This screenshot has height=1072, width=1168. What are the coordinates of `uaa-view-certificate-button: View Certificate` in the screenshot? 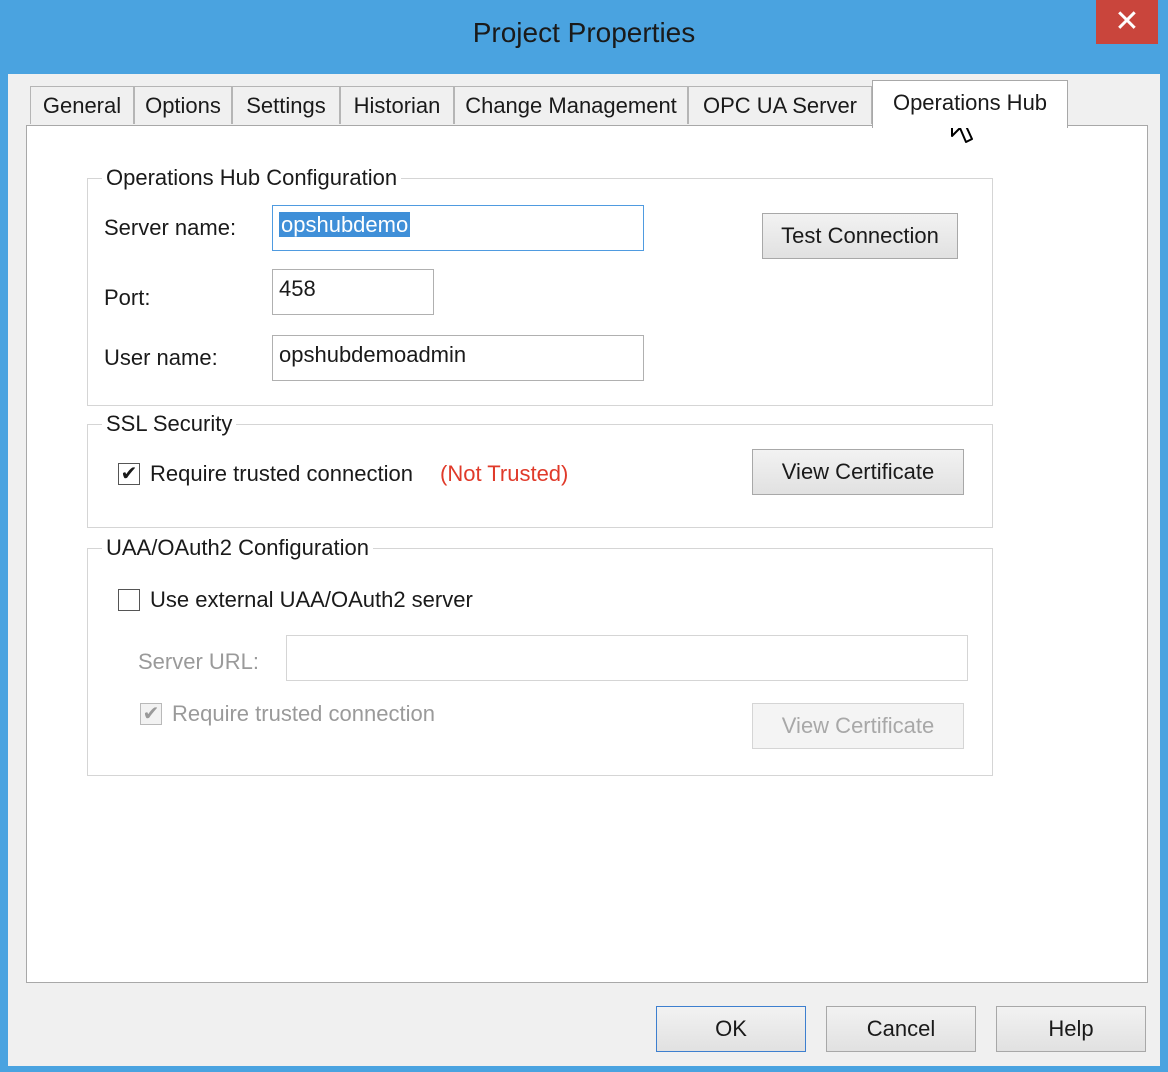 It's located at (858, 726).